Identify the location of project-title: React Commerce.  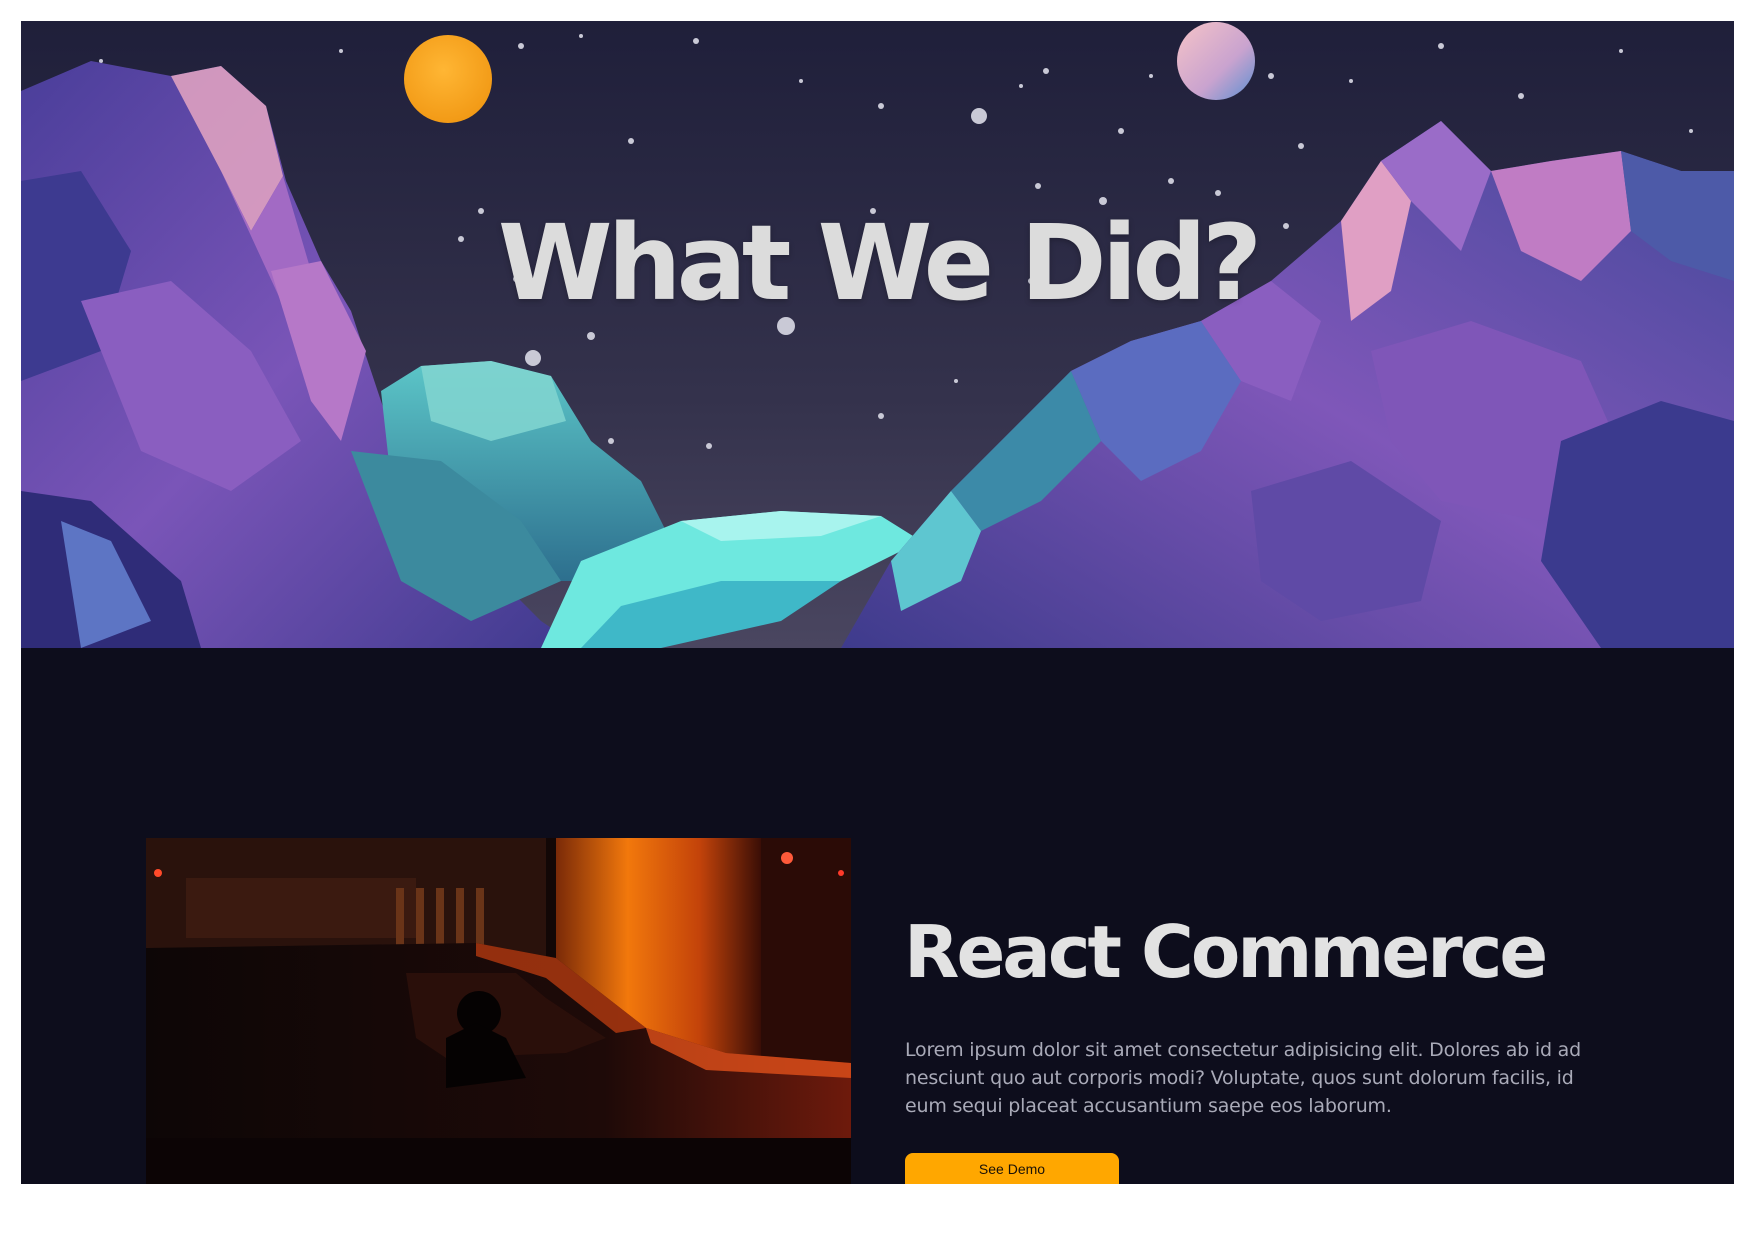
(1226, 952).